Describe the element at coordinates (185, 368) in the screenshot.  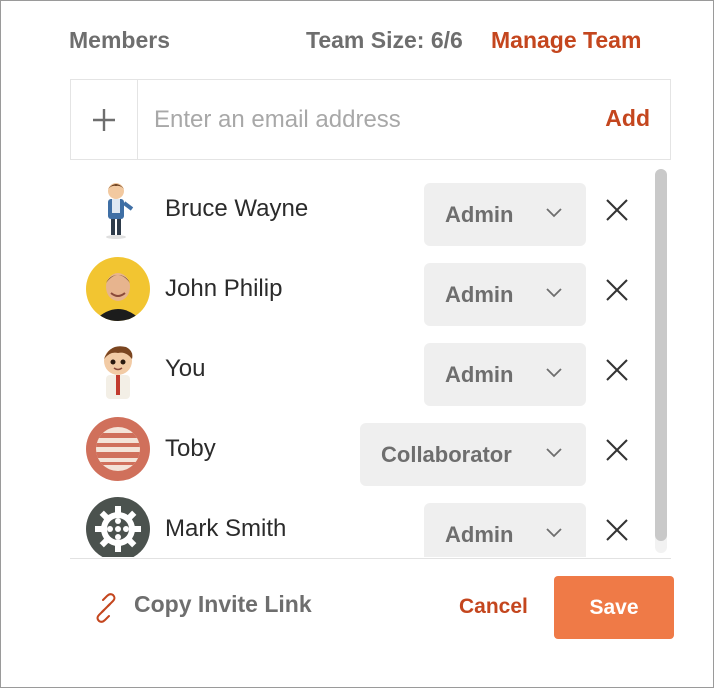
I see `member-name: You` at that location.